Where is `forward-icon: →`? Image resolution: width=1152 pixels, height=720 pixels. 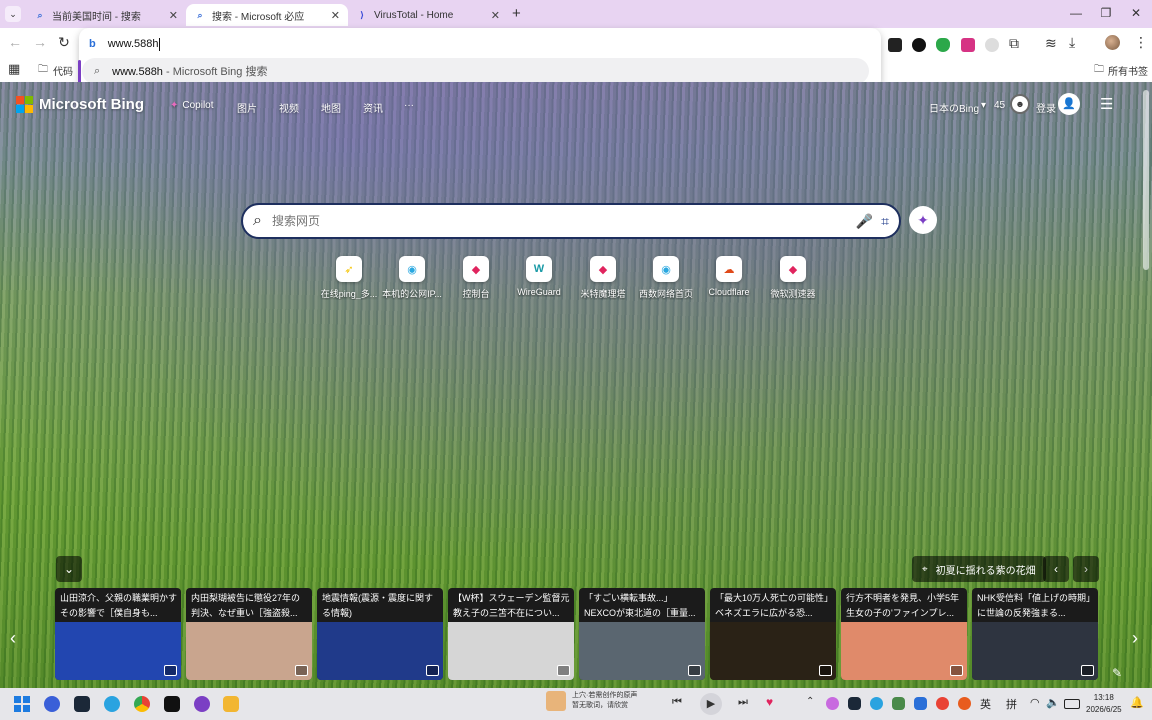
forward-icon: → is located at coordinates (40, 42).